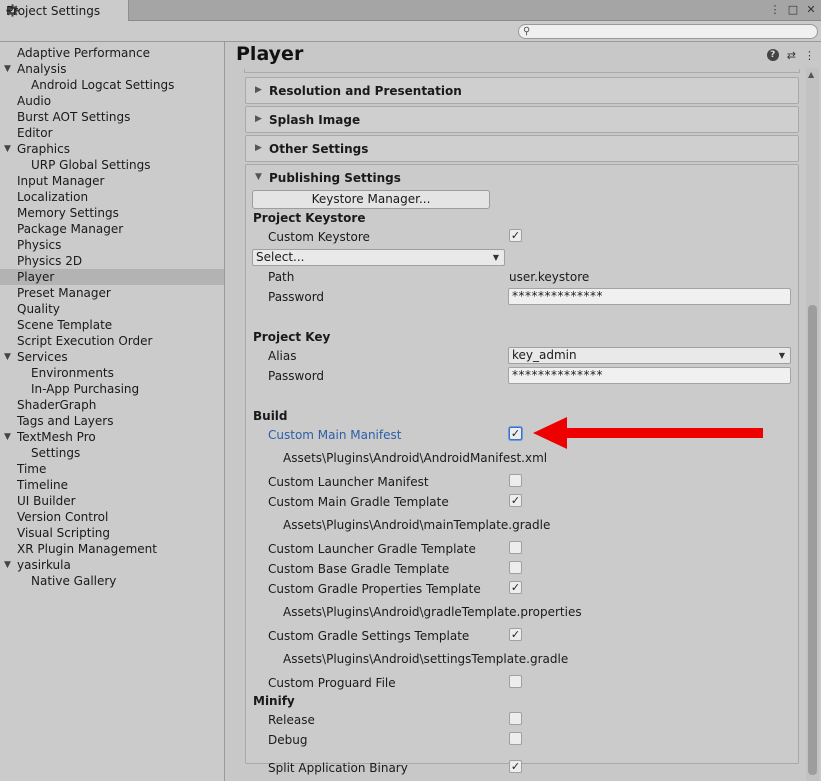 Image resolution: width=821 pixels, height=781 pixels. What do you see at coordinates (112, 421) in the screenshot?
I see `sidebar-item: Tags and Layers` at bounding box center [112, 421].